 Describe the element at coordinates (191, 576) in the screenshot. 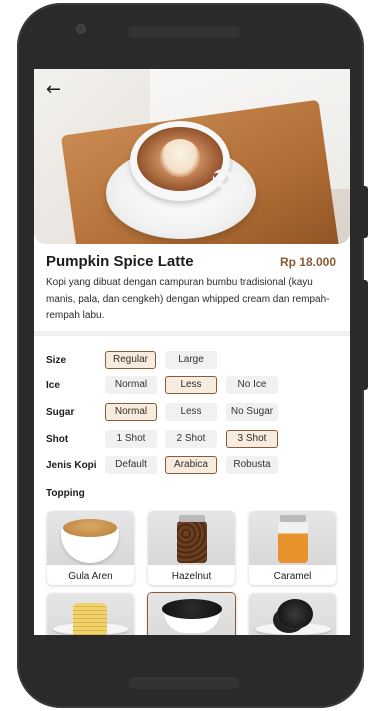

I see `topping-name: Hazelnut` at that location.